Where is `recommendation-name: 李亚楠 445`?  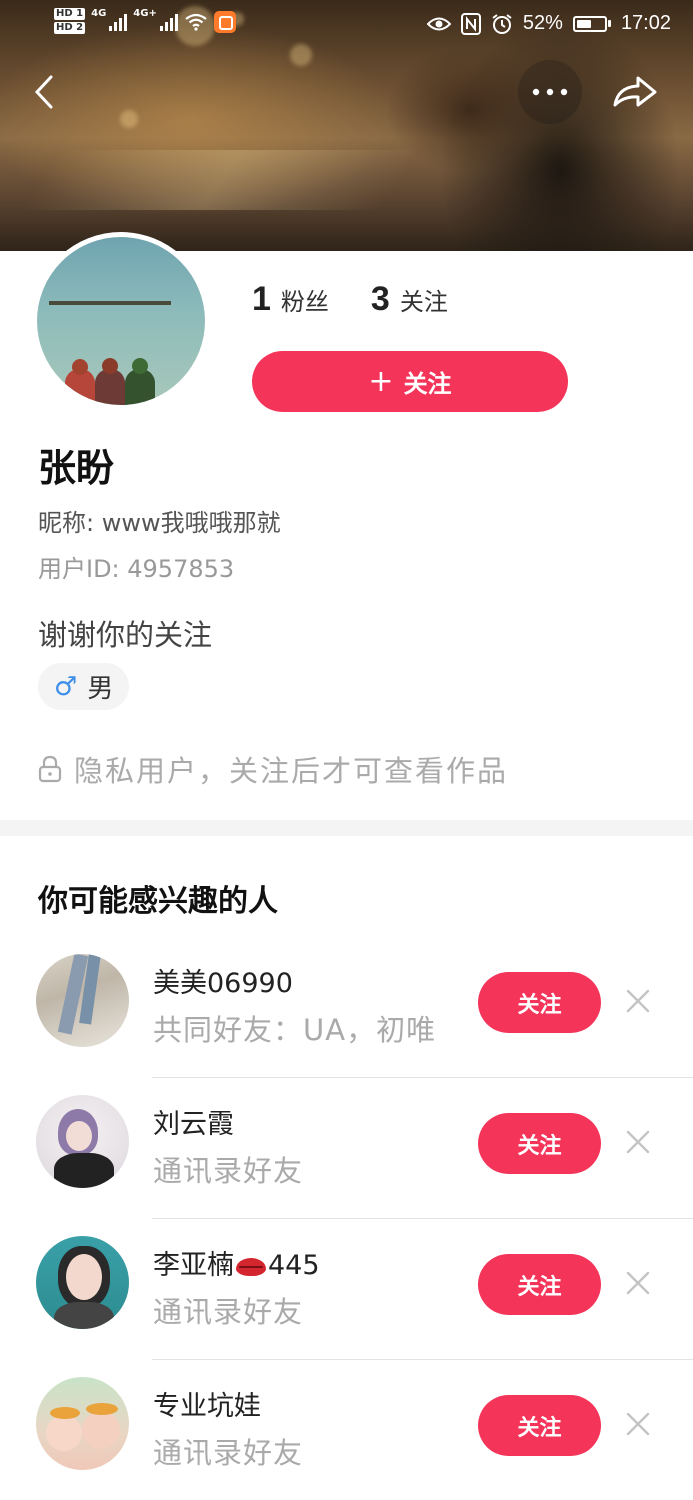
recommendation-name: 李亚楠 445 is located at coordinates (236, 1262).